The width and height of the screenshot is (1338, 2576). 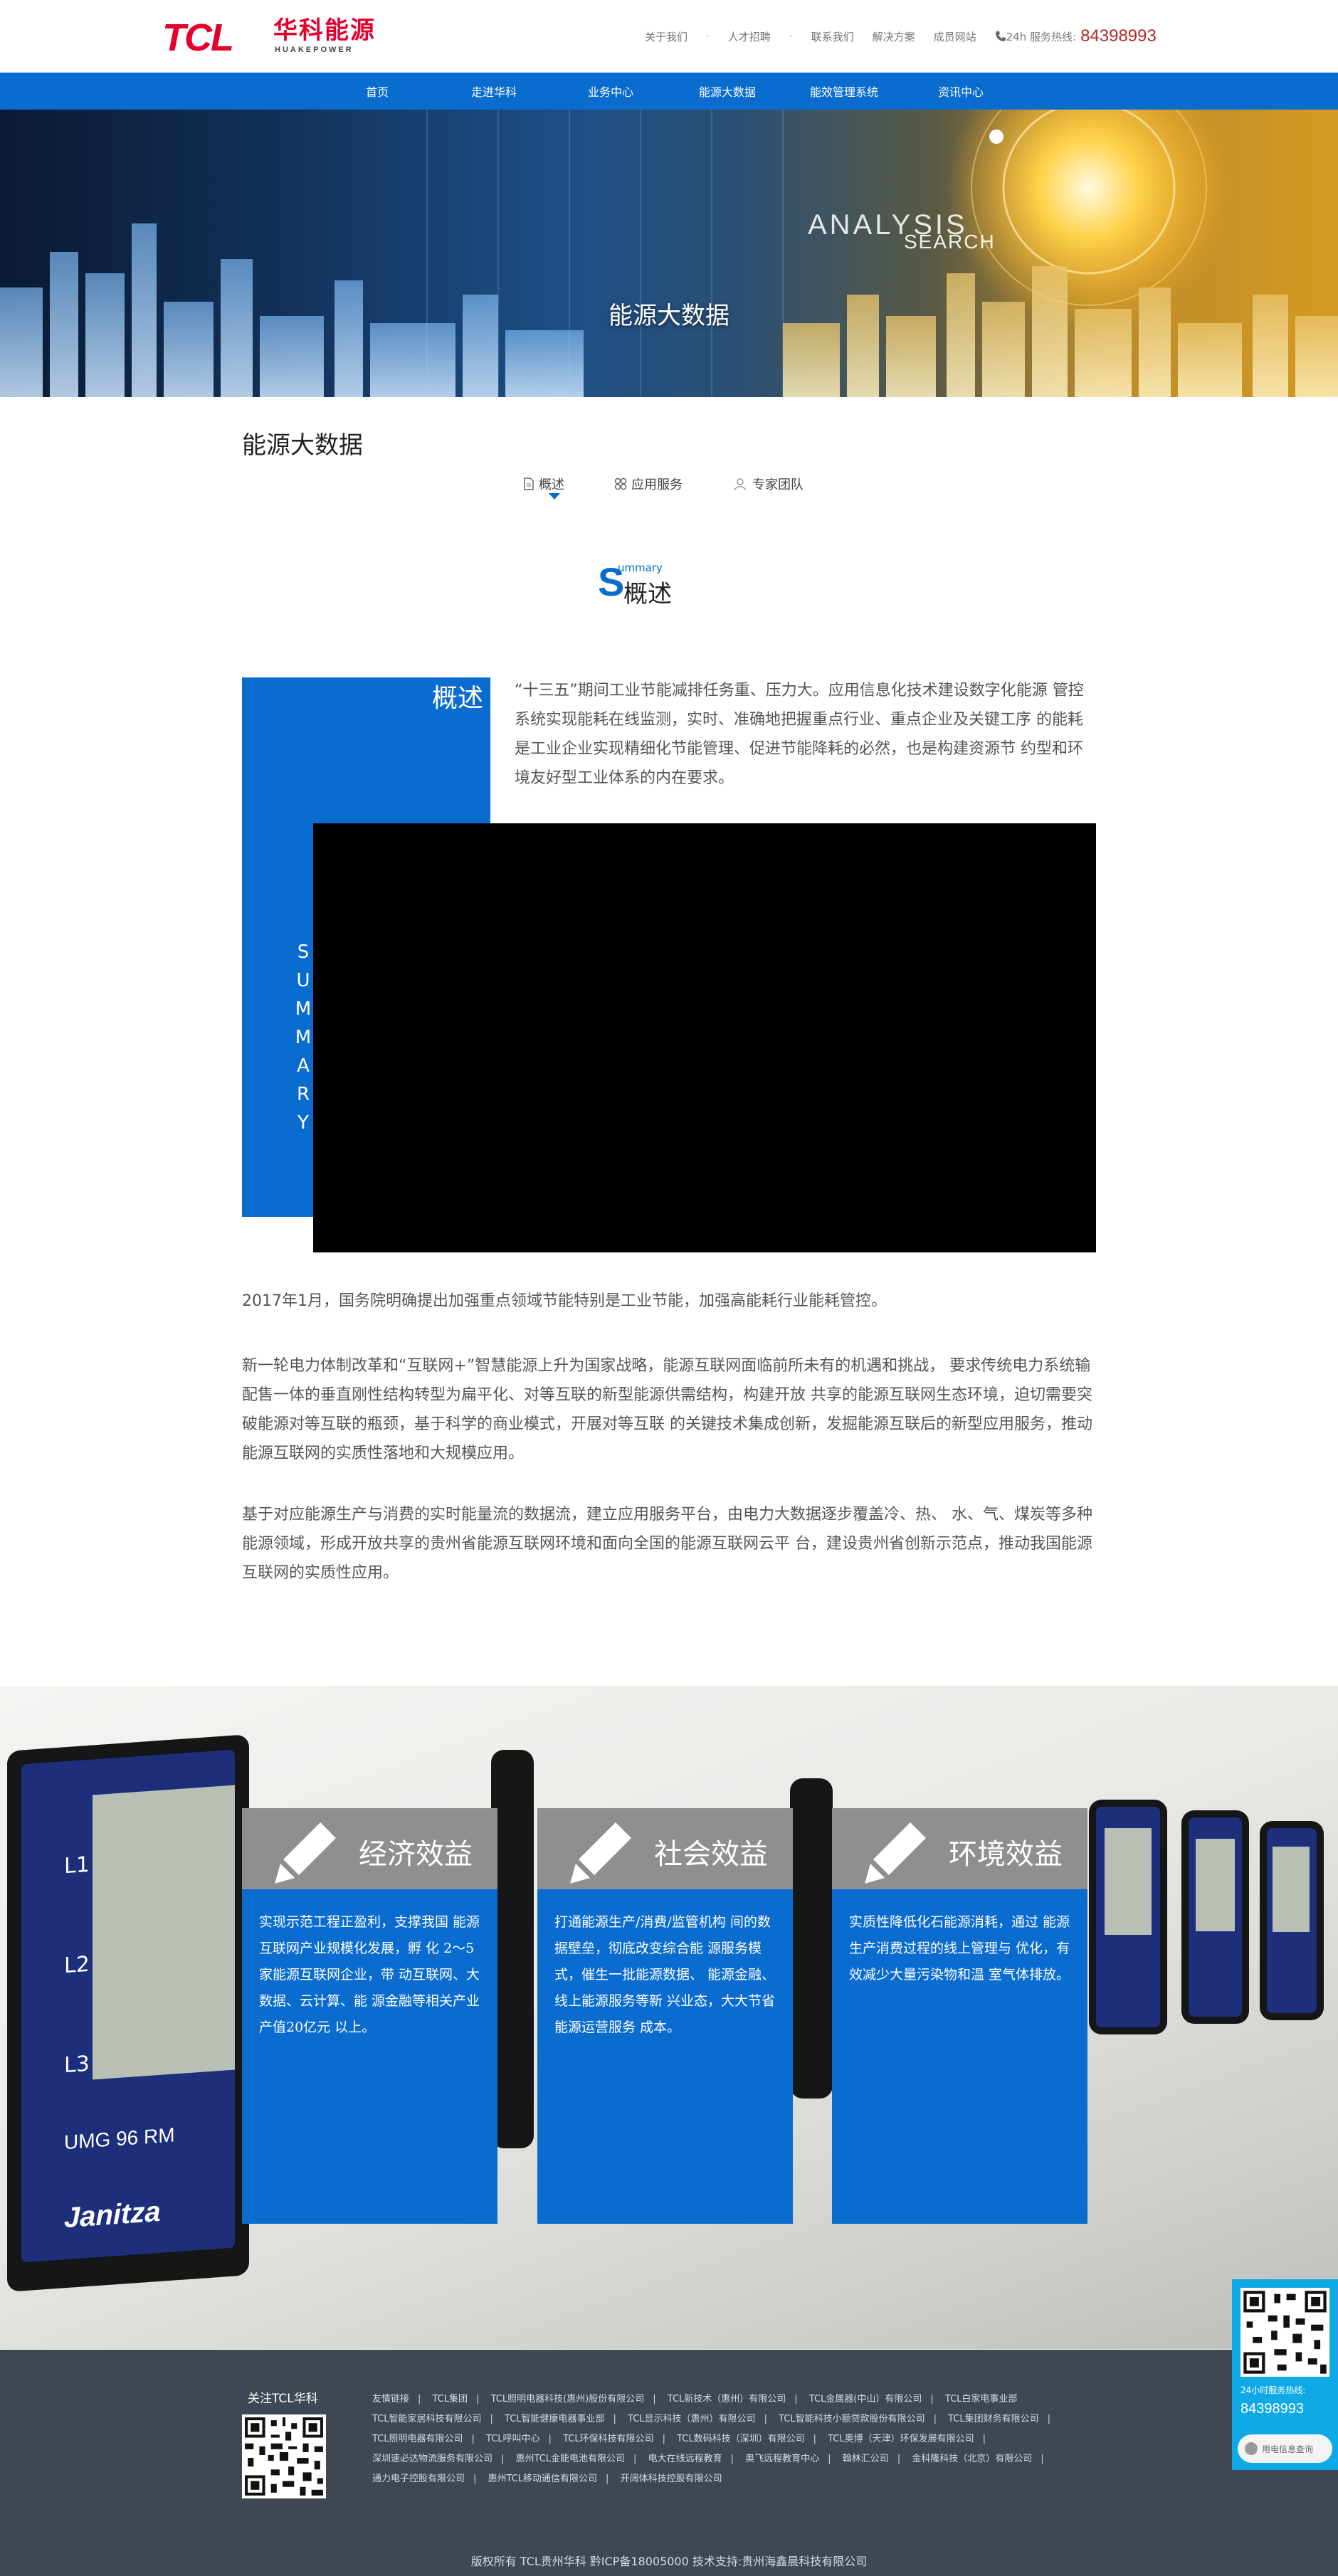 What do you see at coordinates (198, 38) in the screenshot?
I see `logo-tcl: TCL` at bounding box center [198, 38].